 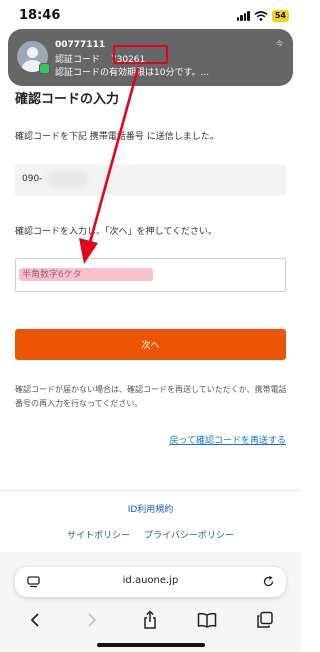 What do you see at coordinates (150, 180) in the screenshot?
I see `phone-number-display: 090-` at bounding box center [150, 180].